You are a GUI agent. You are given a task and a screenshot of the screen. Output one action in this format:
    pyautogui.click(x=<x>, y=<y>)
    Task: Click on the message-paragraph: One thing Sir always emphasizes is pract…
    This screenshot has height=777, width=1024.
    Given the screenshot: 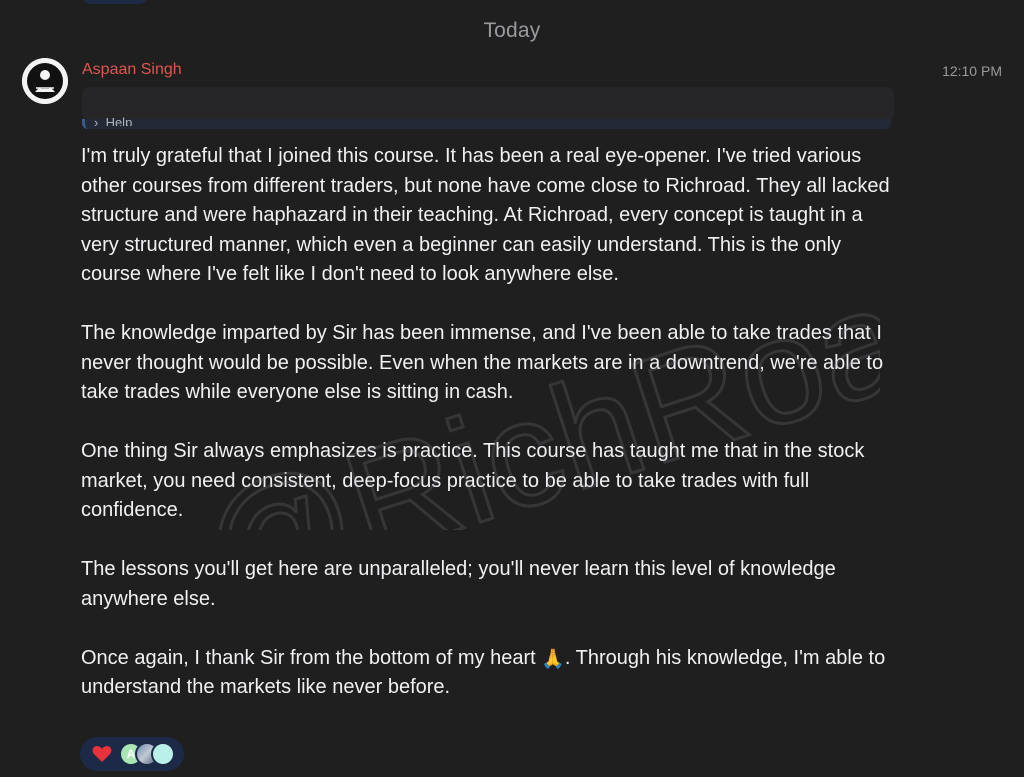 What is the action you would take?
    pyautogui.click(x=473, y=480)
    